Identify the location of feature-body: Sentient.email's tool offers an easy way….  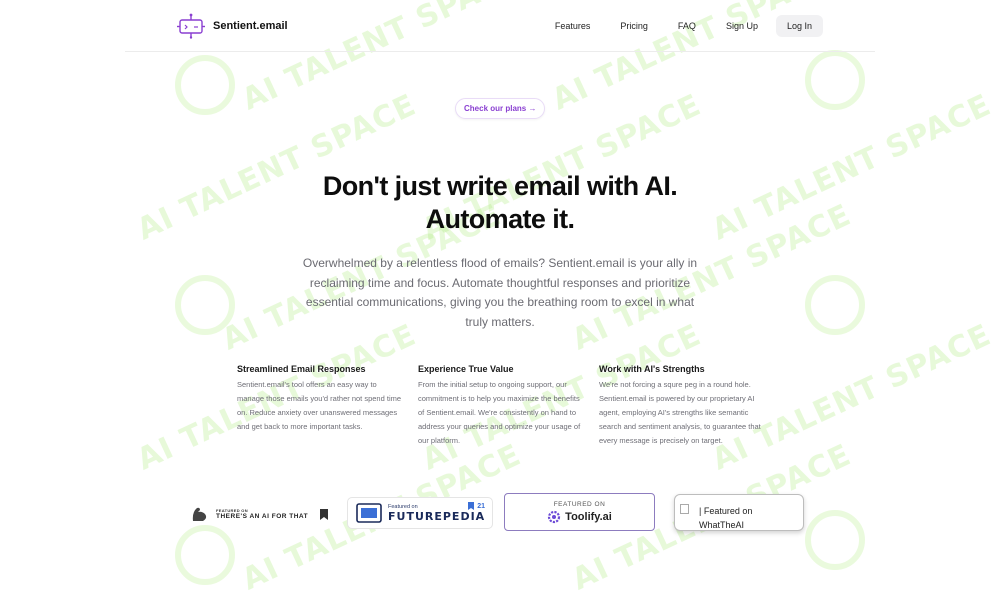
(319, 405).